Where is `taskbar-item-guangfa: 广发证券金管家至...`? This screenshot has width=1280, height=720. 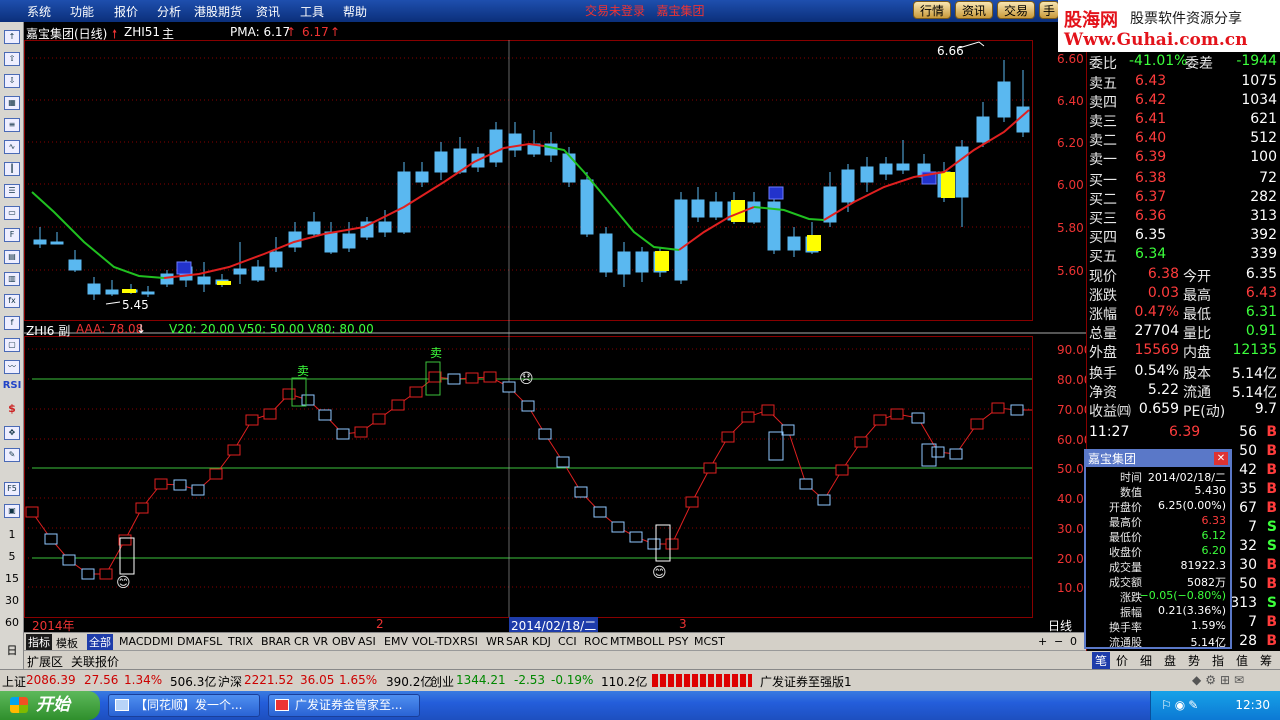 taskbar-item-guangfa: 广发证券金管家至... is located at coordinates (344, 705).